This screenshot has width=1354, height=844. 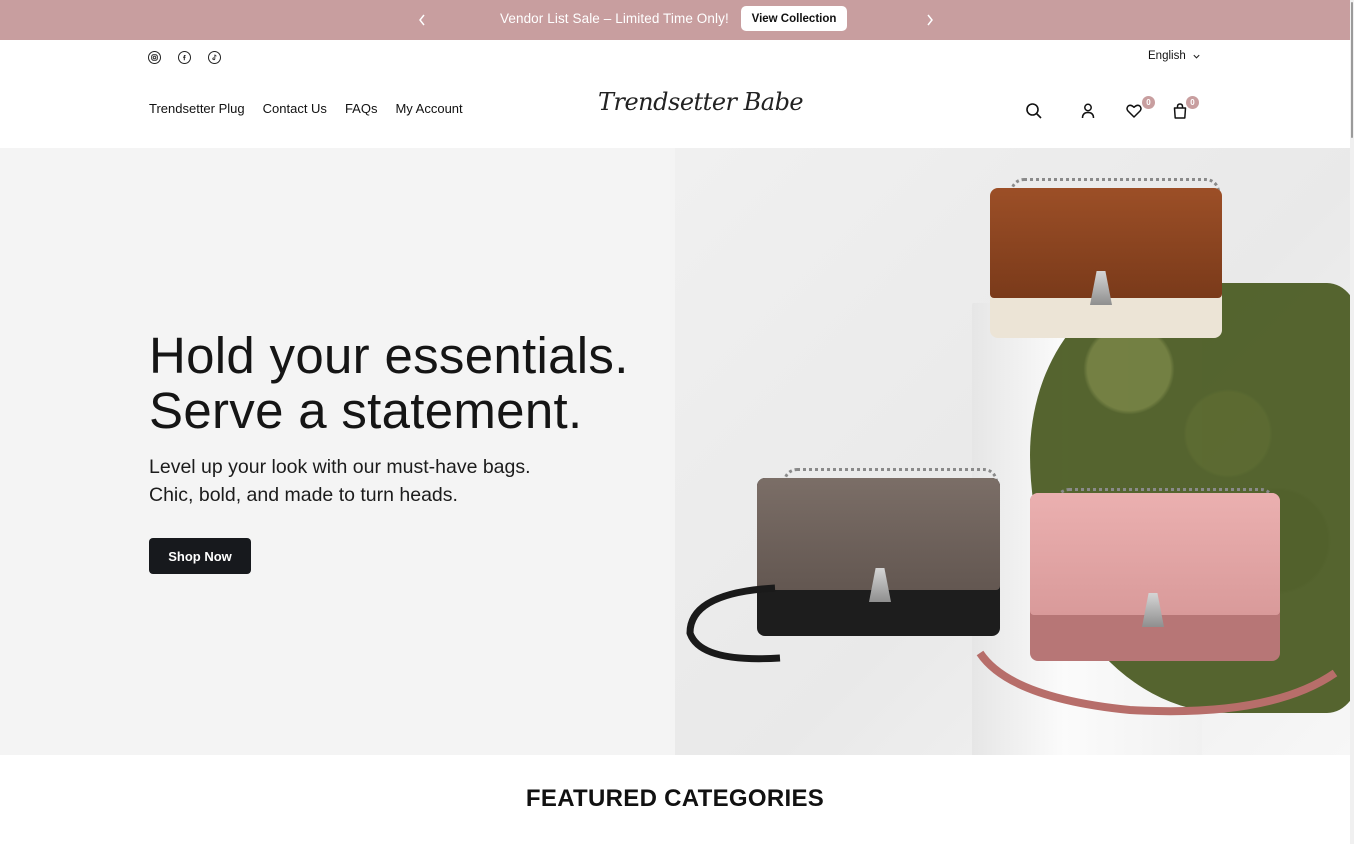 What do you see at coordinates (1192, 102) in the screenshot?
I see `cart-count-badge: 0` at bounding box center [1192, 102].